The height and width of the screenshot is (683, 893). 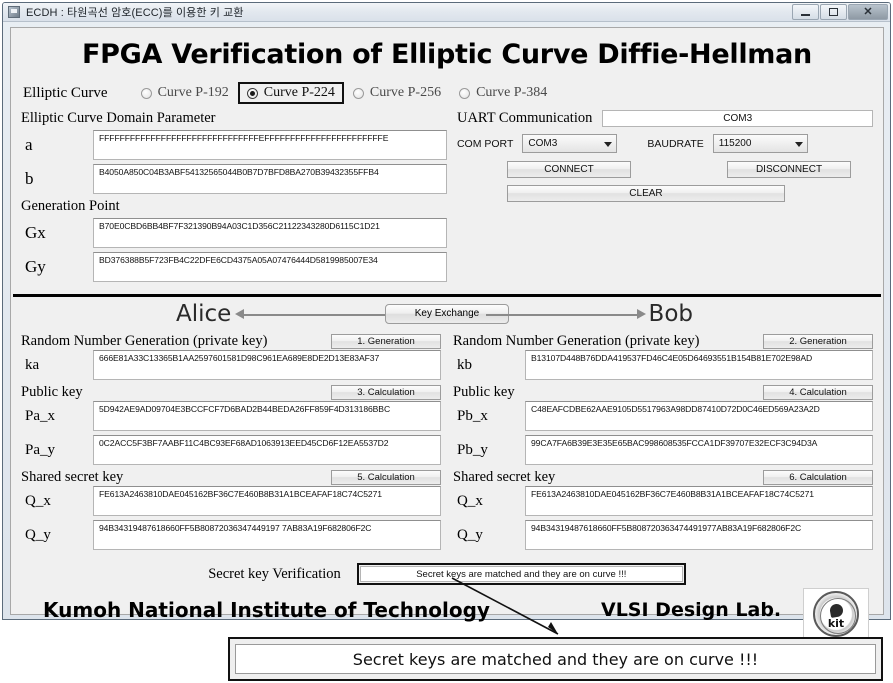 I want to click on bob-generation-button: 2. Generation, so click(x=818, y=341).